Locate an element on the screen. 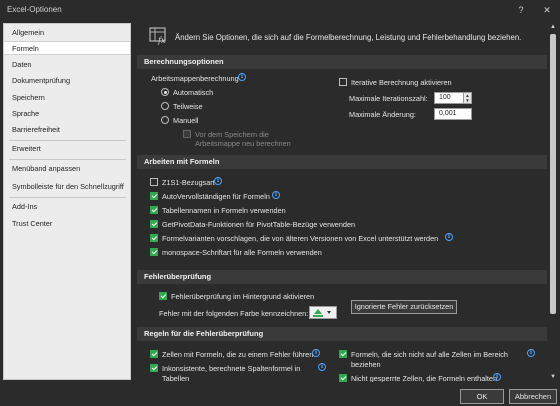 This screenshot has width=560, height=406. color-dropdown-icon is located at coordinates (322, 313).